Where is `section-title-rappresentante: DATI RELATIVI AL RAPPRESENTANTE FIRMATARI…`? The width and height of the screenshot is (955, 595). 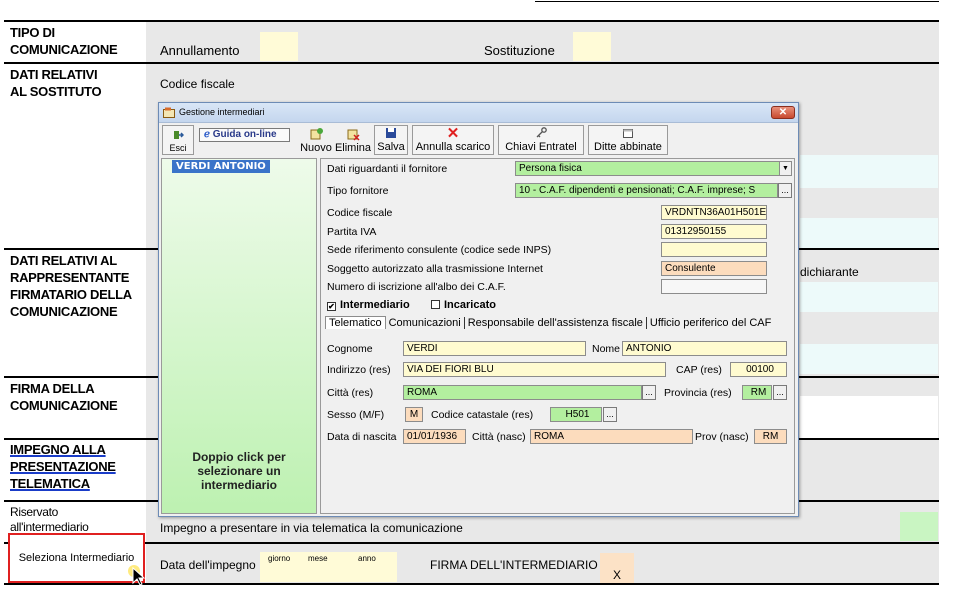
section-title-rappresentante: DATI RELATIVI AL RAPPRESENTANTE FIRMATARI… is located at coordinates (71, 286).